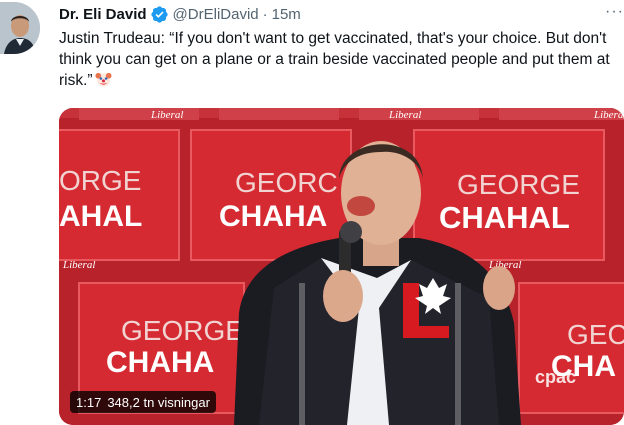 This screenshot has height=425, width=624. I want to click on sign-mid-line1: GEORC, so click(286, 182).